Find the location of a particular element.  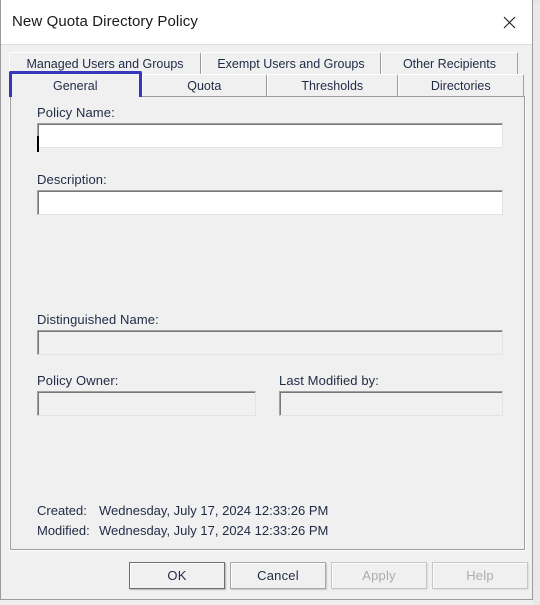

tab-directories: Directories is located at coordinates (460, 85).